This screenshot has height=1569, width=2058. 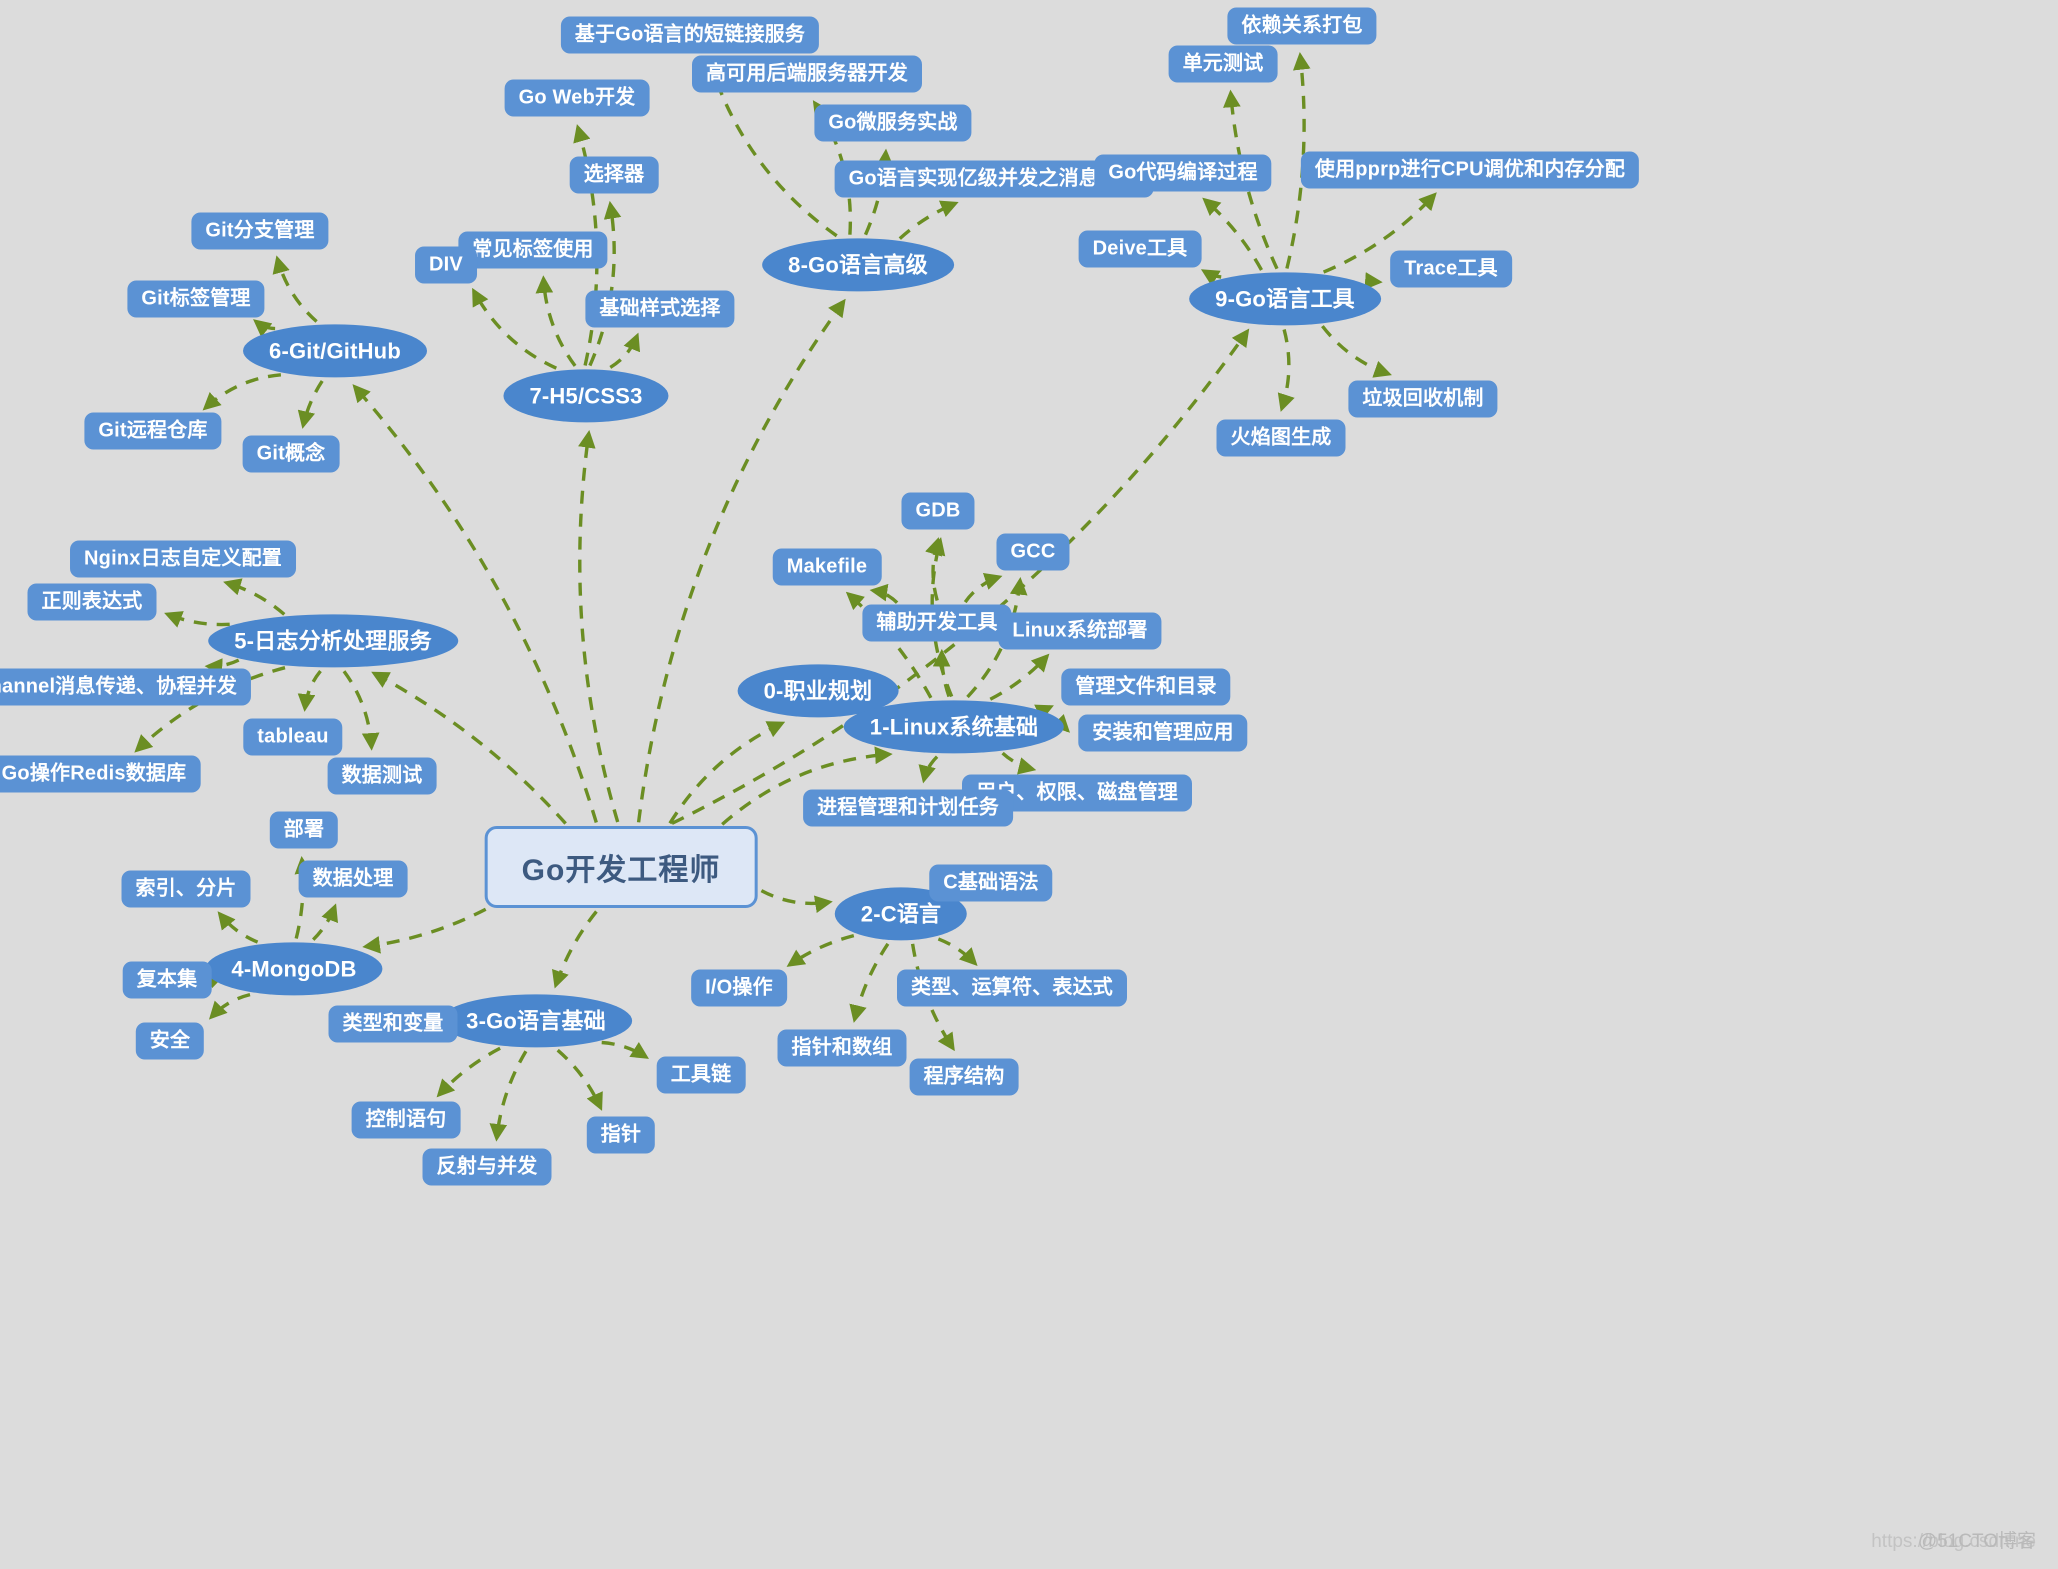 What do you see at coordinates (1423, 399) in the screenshot?
I see `leaf-node: 垃圾回收机制` at bounding box center [1423, 399].